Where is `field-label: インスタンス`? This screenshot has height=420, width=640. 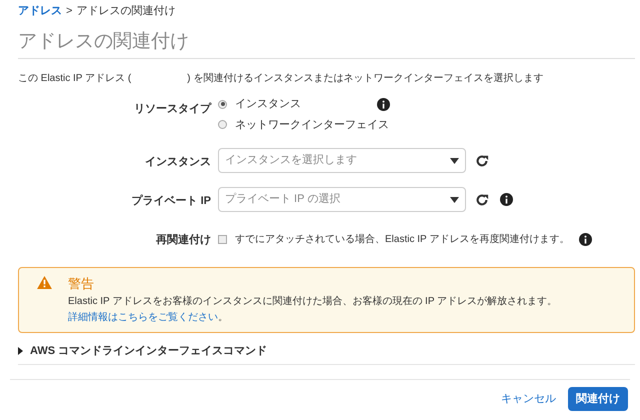 field-label: インスタンス is located at coordinates (178, 162).